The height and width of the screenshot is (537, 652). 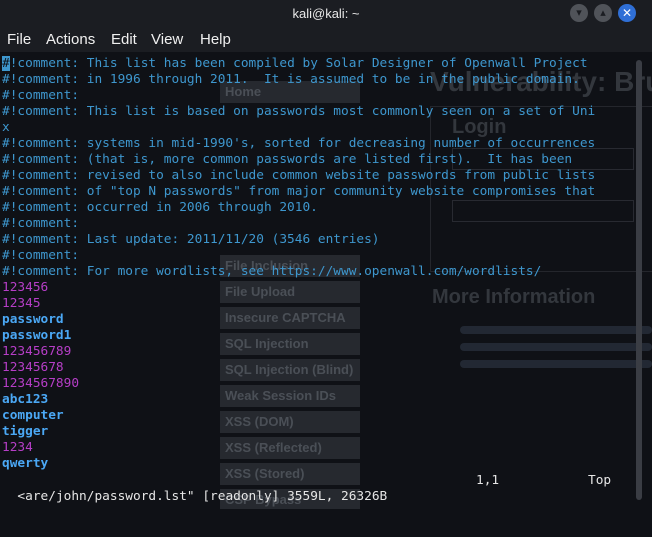 I want to click on text-cursor: #, so click(x=6, y=63).